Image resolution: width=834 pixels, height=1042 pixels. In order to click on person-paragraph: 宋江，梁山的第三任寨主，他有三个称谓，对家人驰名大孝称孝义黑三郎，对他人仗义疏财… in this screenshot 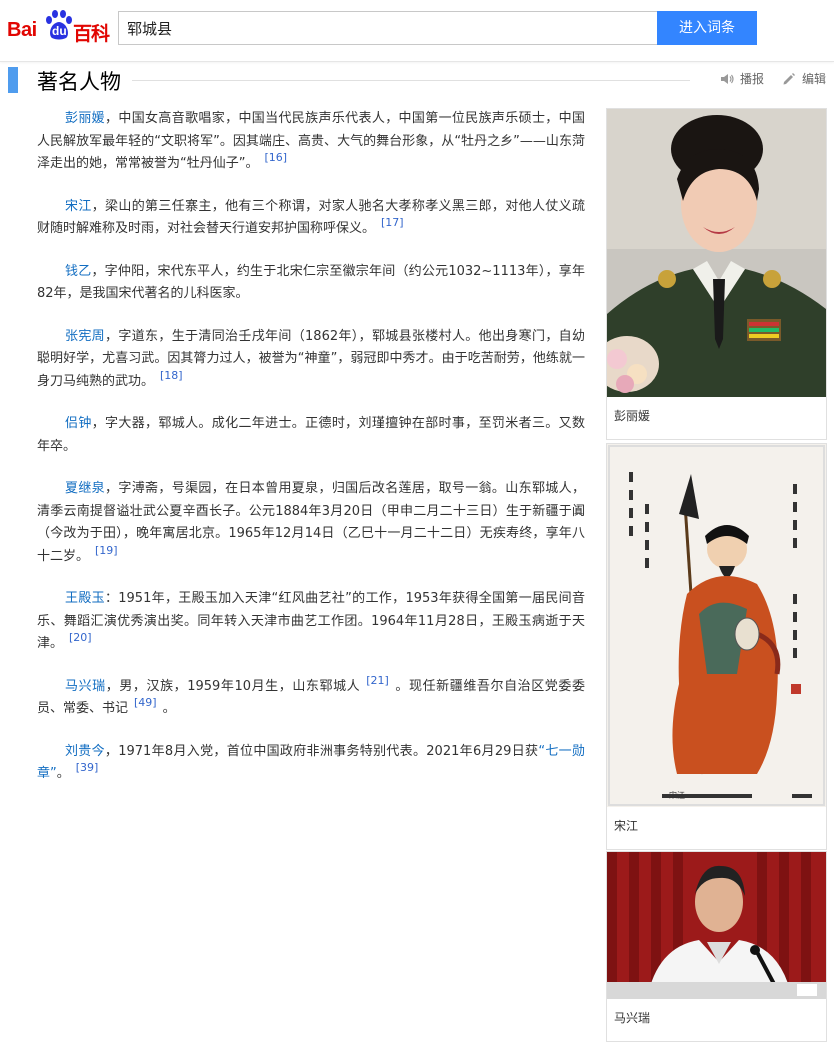, I will do `click(311, 218)`.